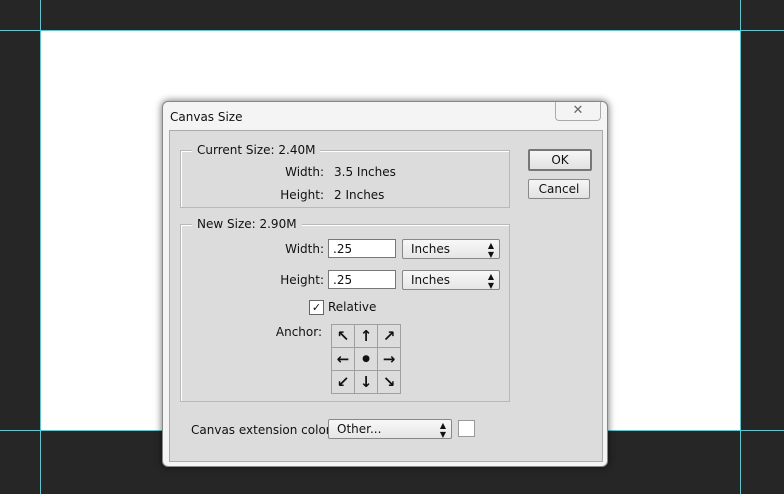 Image resolution: width=784 pixels, height=494 pixels. Describe the element at coordinates (343, 382) in the screenshot. I see `anchor-bottom-left: ↙` at that location.